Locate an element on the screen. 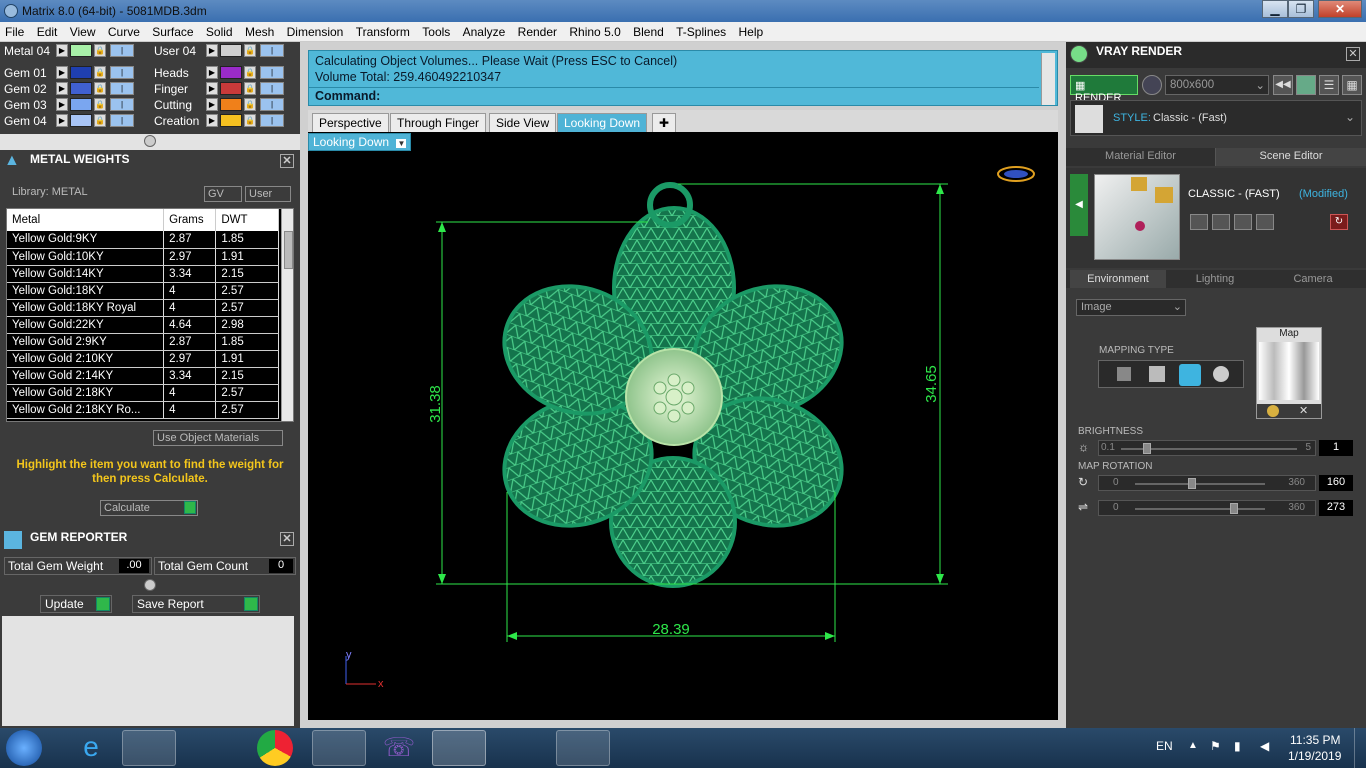  layer-row: Heads ▶ 🔒 | is located at coordinates (225, 73).